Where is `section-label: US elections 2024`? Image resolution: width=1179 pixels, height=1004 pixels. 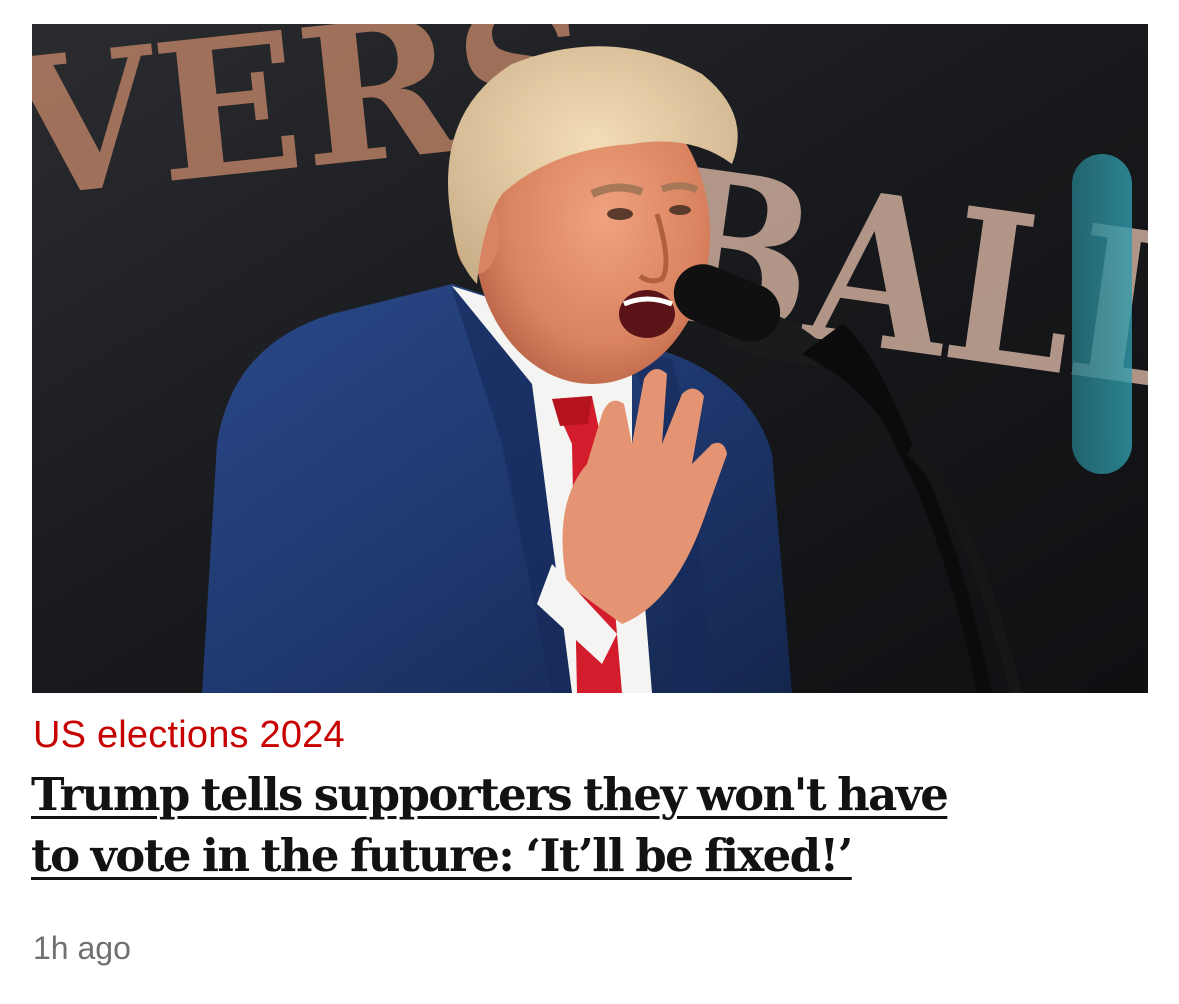 section-label: US elections 2024 is located at coordinates (189, 735).